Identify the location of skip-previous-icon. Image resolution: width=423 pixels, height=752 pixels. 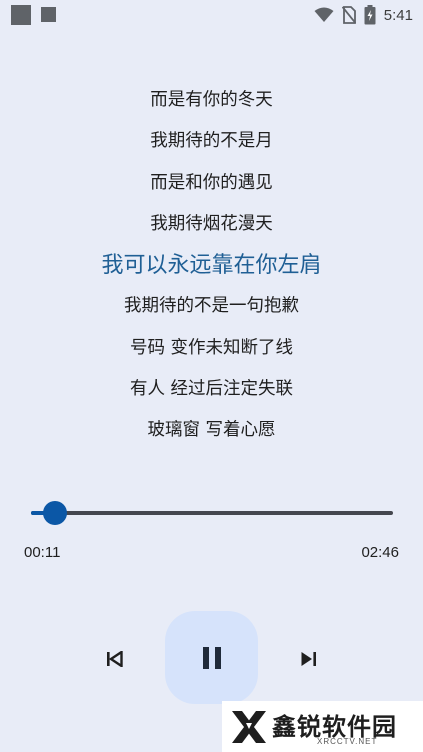
(115, 659).